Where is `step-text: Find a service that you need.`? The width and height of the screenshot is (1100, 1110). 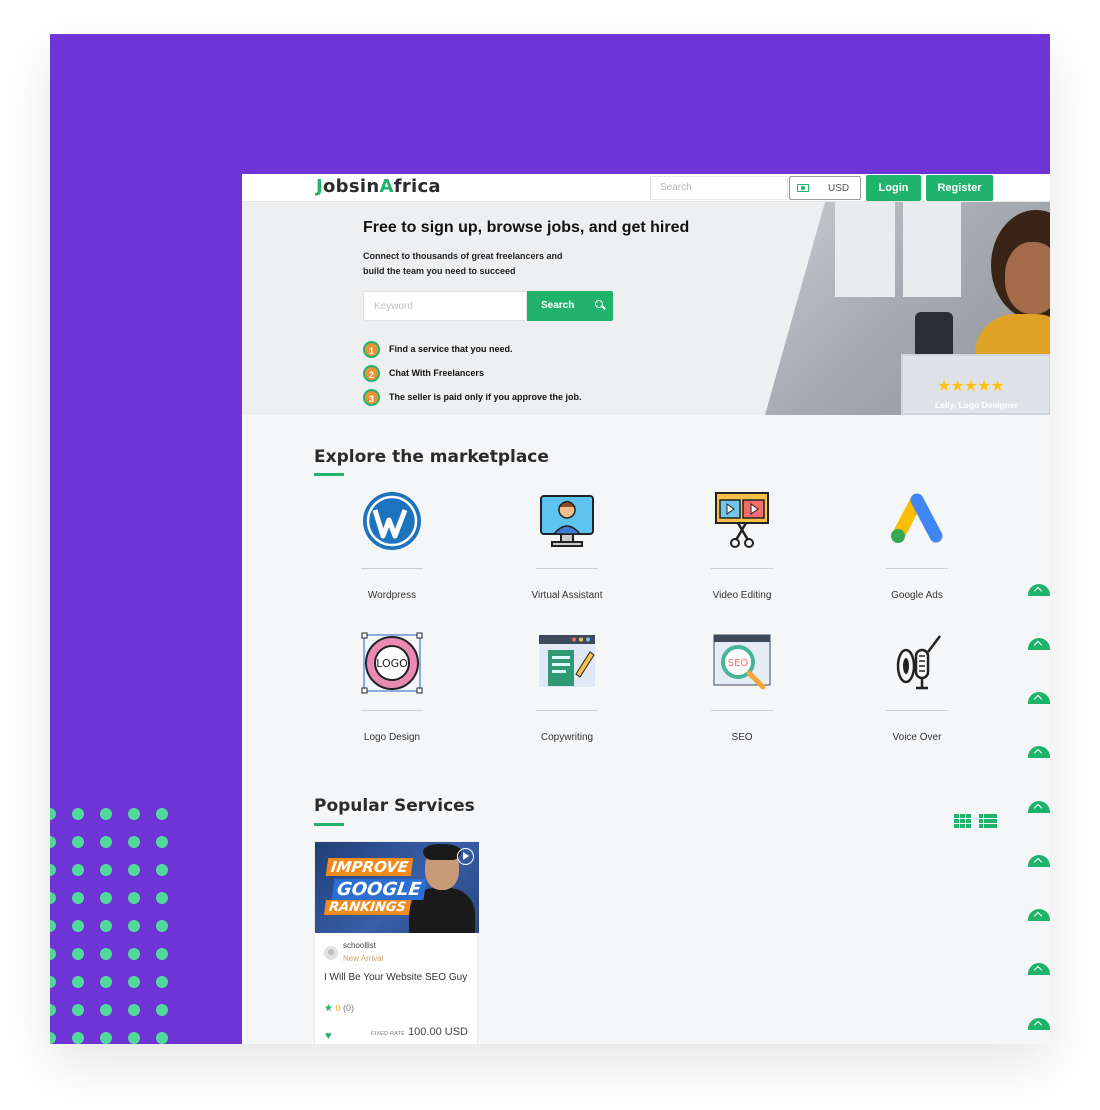 step-text: Find a service that you need. is located at coordinates (451, 349).